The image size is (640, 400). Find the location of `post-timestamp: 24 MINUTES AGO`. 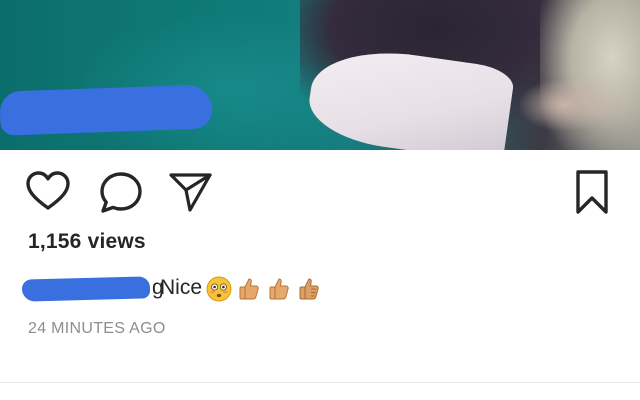

post-timestamp: 24 MINUTES AGO is located at coordinates (97, 328).